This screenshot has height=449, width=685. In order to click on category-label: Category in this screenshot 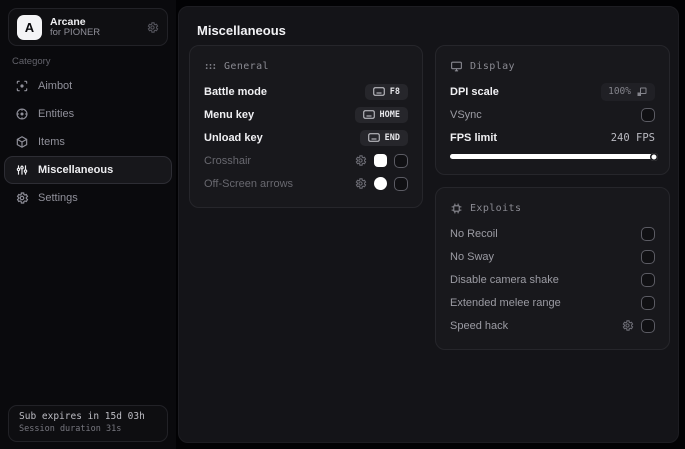, I will do `click(31, 61)`.